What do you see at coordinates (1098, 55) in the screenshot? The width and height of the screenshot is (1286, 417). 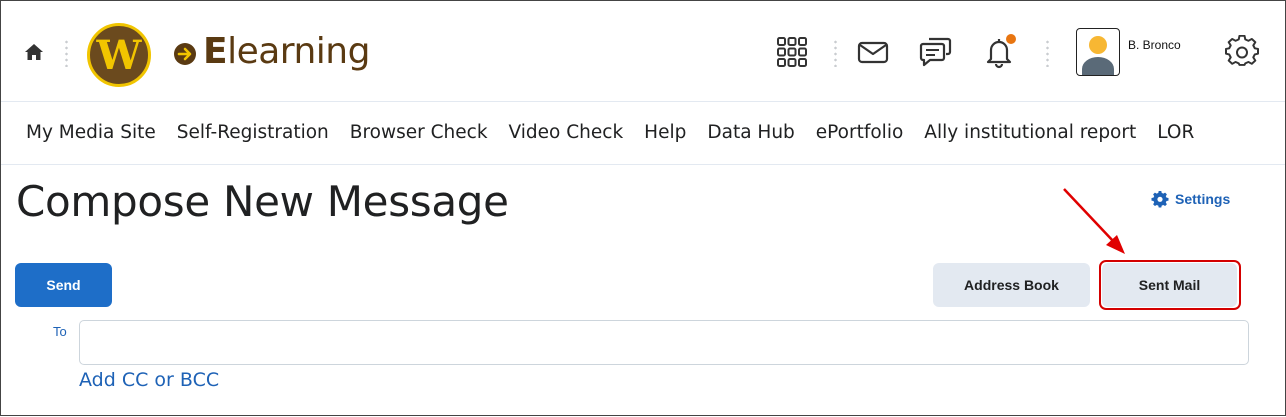 I see `user-avatar-icon` at bounding box center [1098, 55].